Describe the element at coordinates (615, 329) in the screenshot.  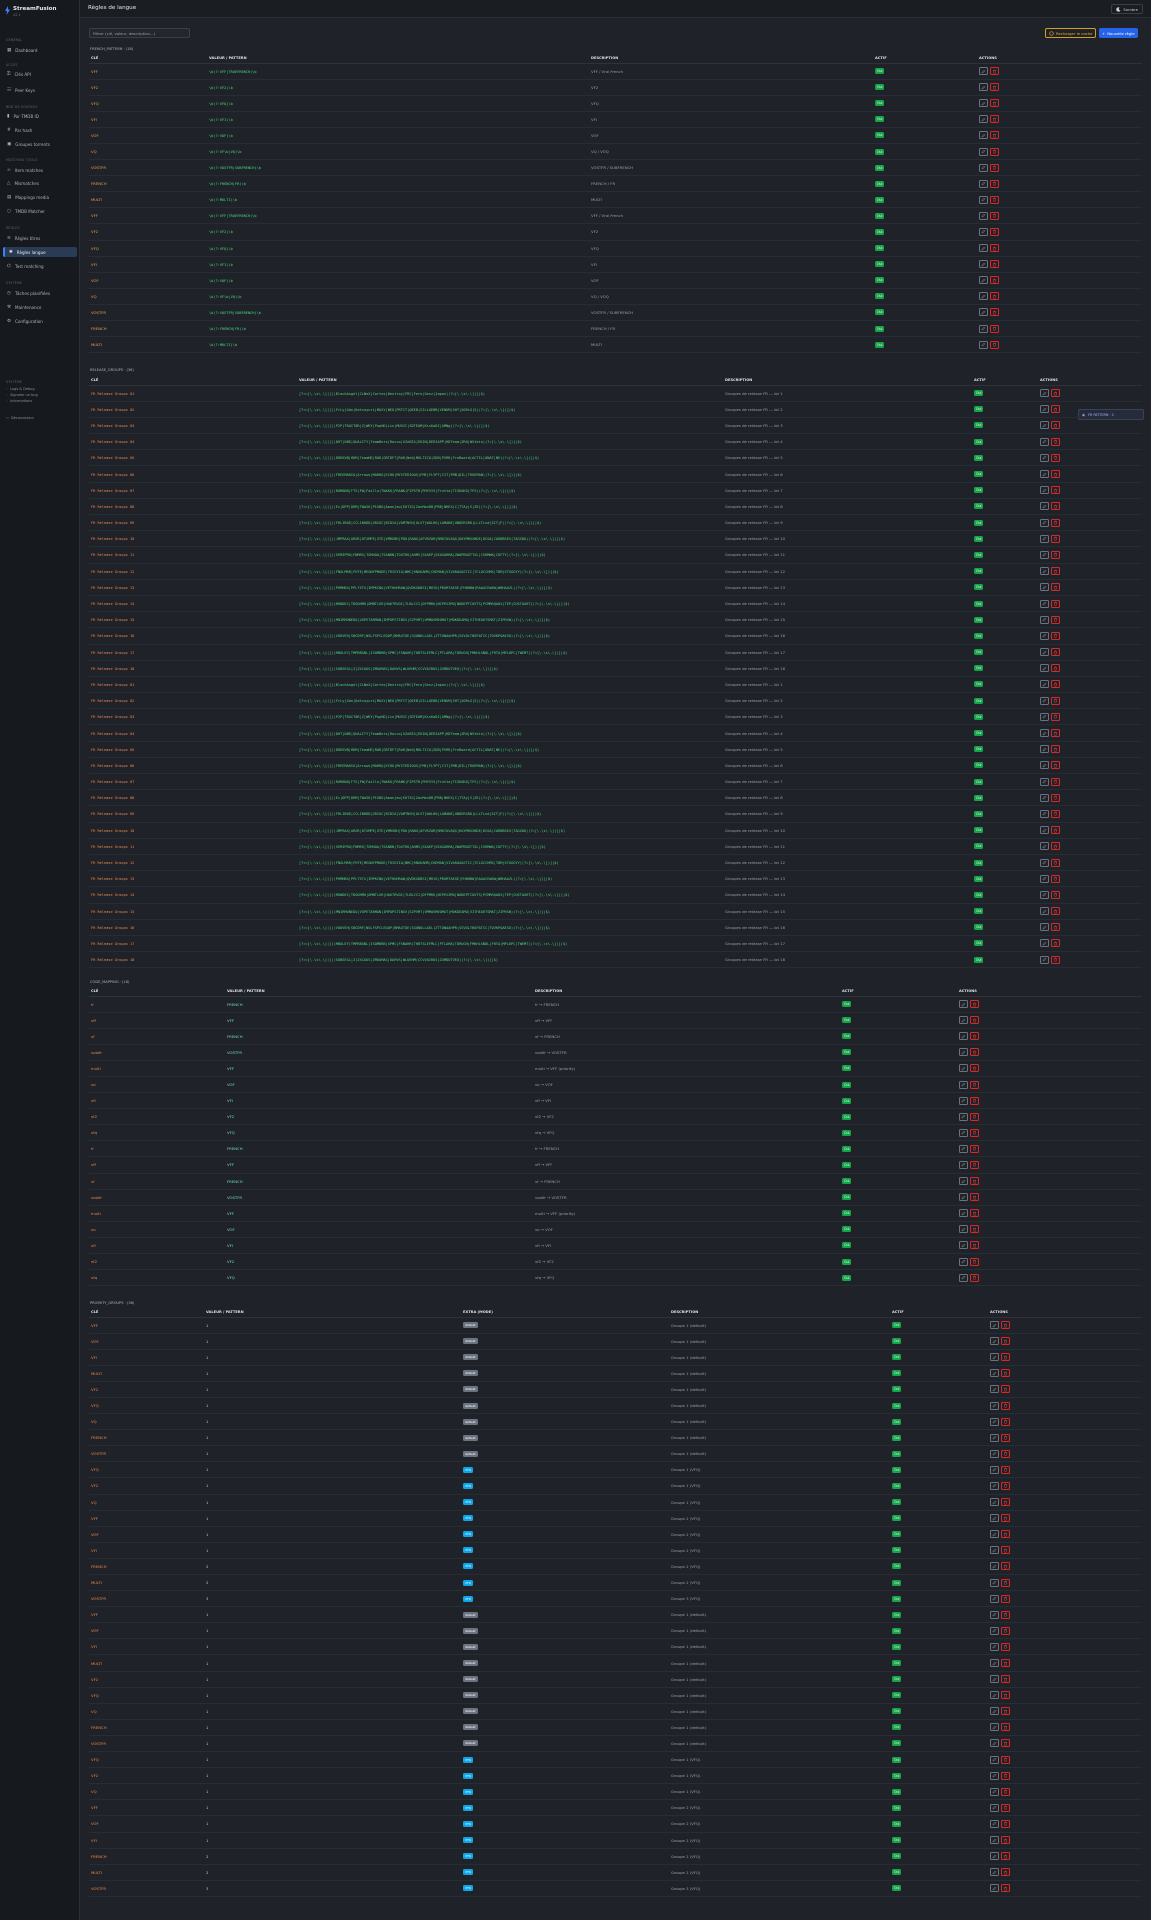
I see `table-row: FRENCH \b(?:FRENCH|FR)\b FRENCH / FR Oui` at that location.